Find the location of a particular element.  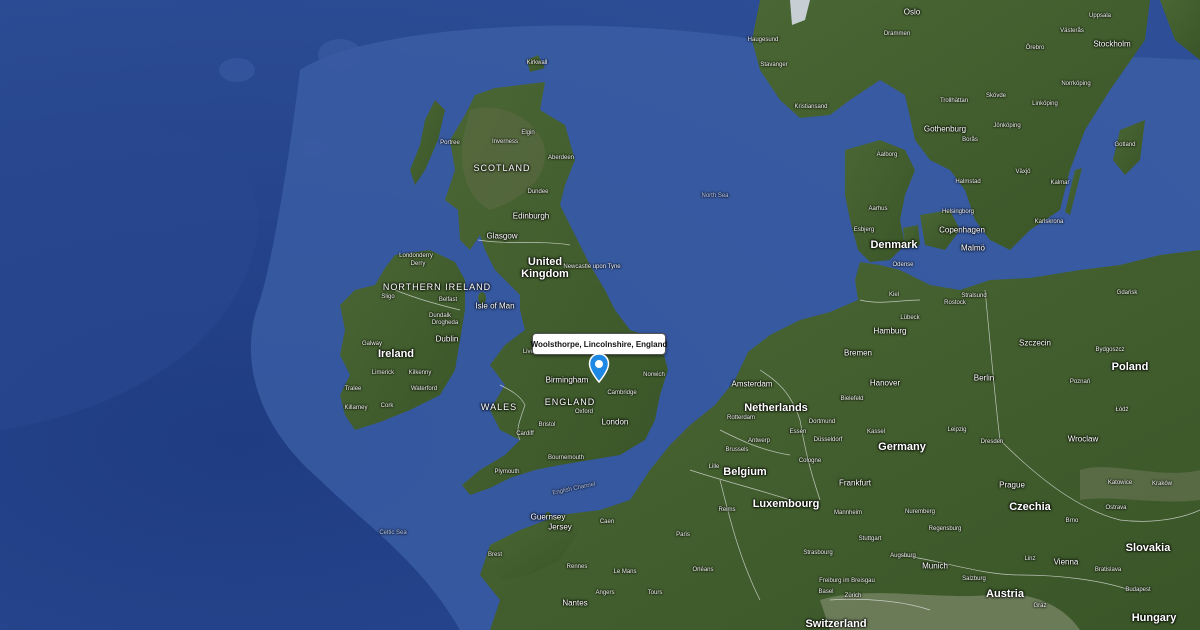

location-pin-icon is located at coordinates (599, 368).